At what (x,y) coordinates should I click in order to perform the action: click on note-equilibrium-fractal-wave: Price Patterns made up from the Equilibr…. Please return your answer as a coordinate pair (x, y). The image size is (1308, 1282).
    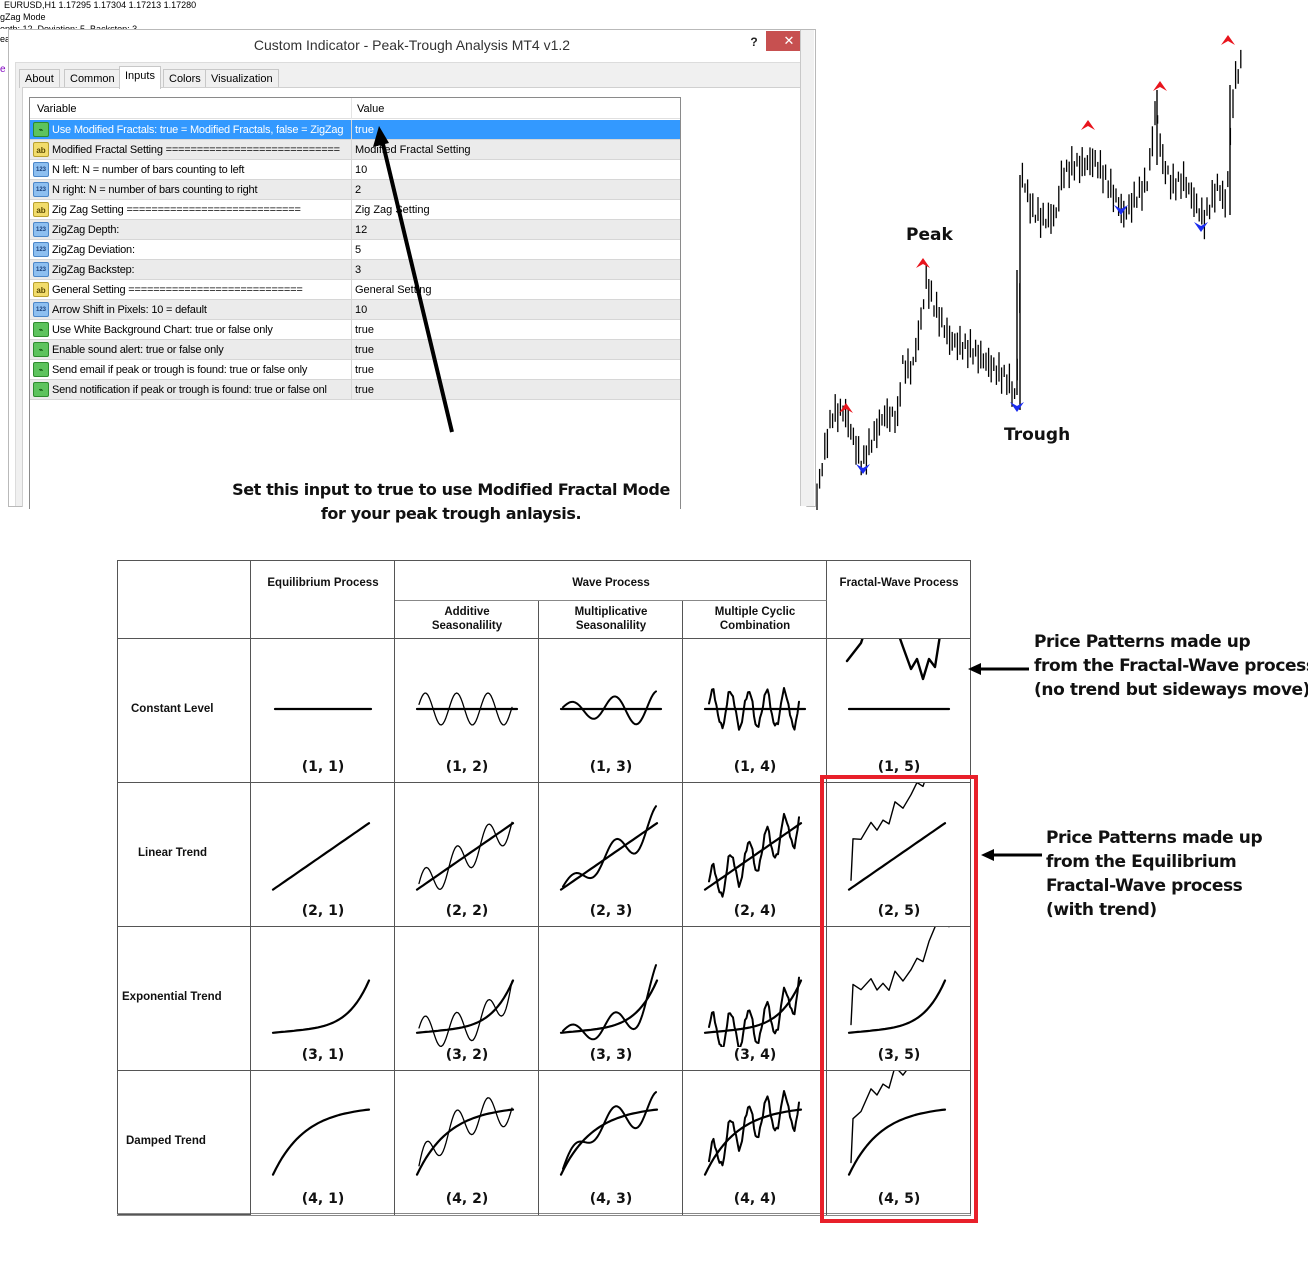
    Looking at the image, I should click on (1154, 874).